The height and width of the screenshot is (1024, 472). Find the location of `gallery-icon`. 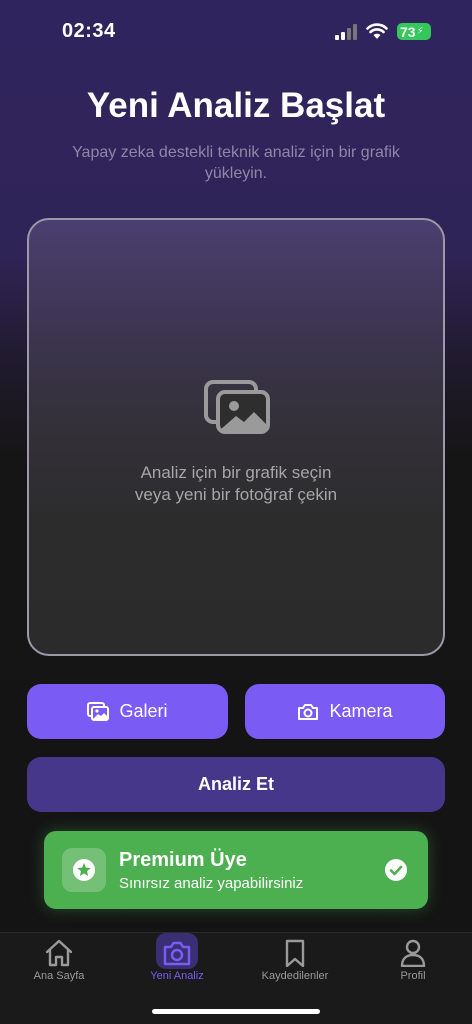

gallery-icon is located at coordinates (98, 711).